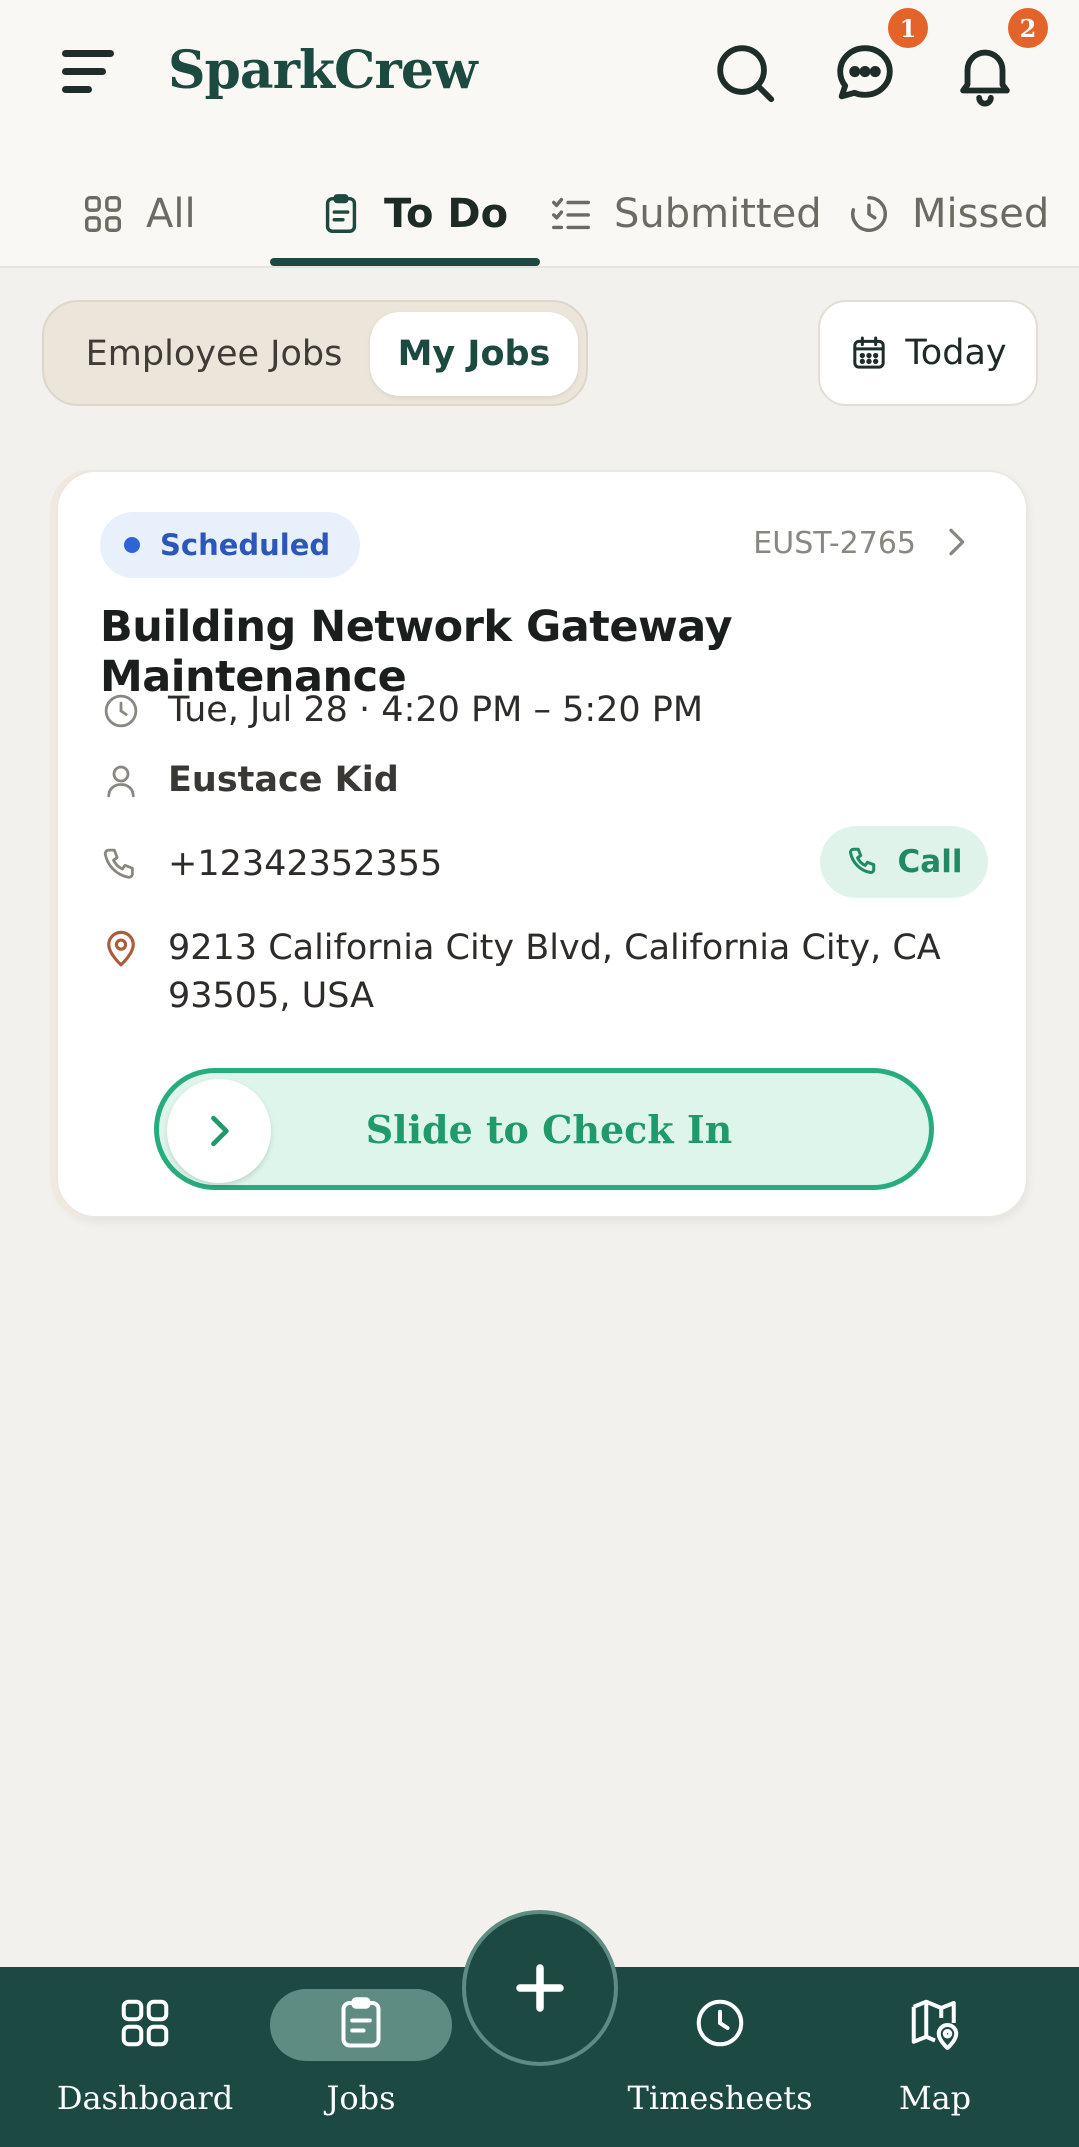  Describe the element at coordinates (121, 948) in the screenshot. I see `location-pin-icon` at that location.